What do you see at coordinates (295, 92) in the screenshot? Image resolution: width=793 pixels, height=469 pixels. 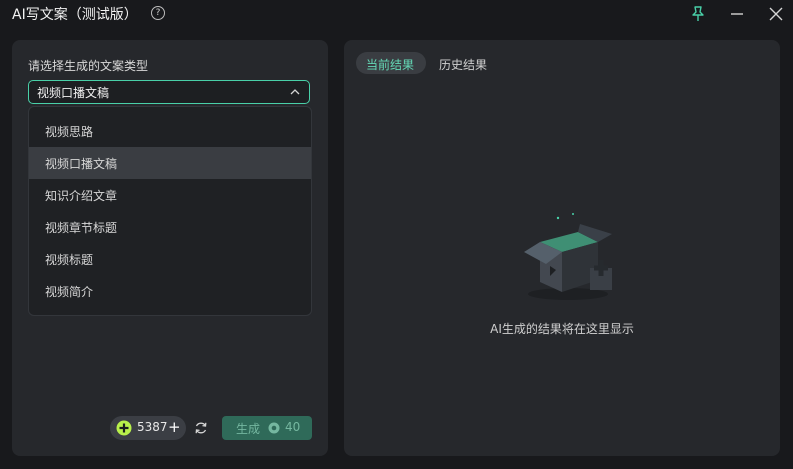 I see `chevron-up-icon` at bounding box center [295, 92].